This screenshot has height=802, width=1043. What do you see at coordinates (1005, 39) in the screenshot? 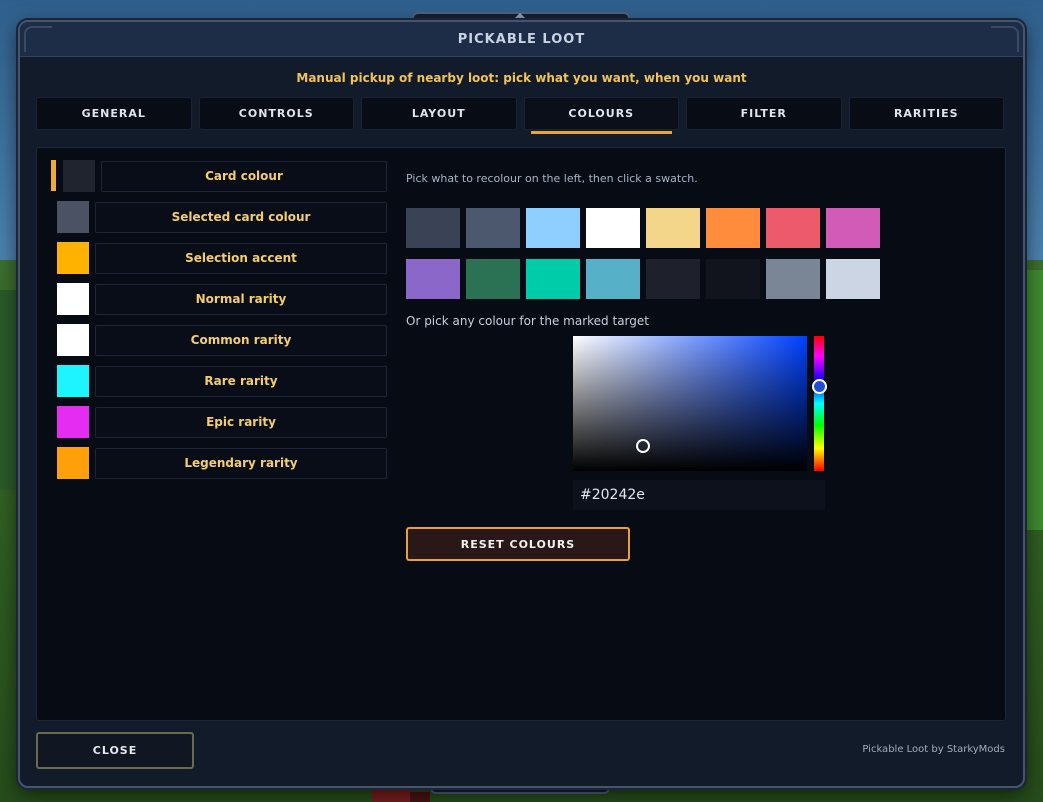
I see `corner-ornament-right` at bounding box center [1005, 39].